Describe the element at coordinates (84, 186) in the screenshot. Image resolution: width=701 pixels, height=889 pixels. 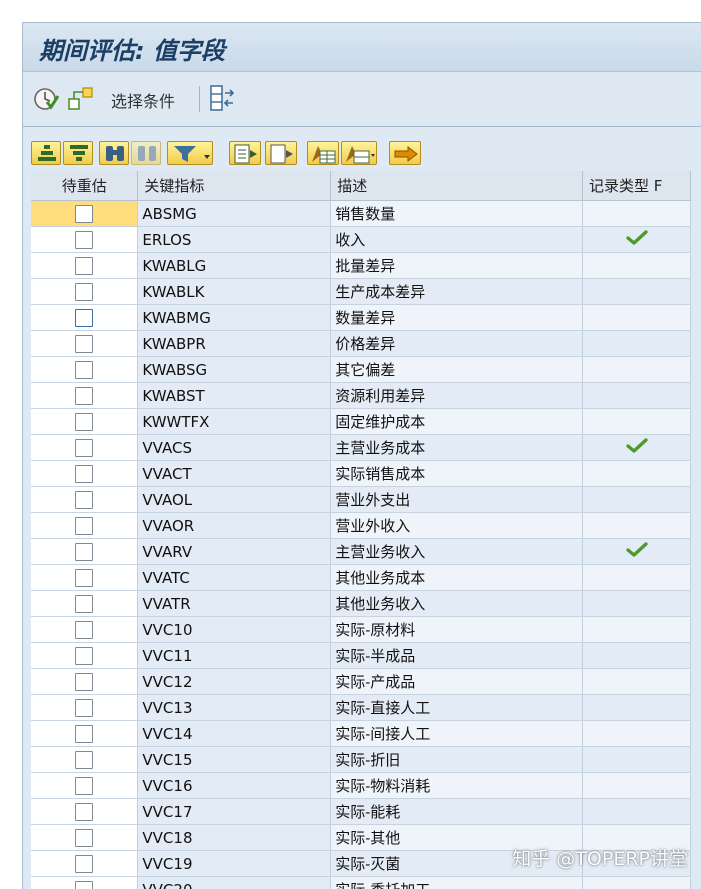
I see `column-header-revaluate: 待重估` at that location.